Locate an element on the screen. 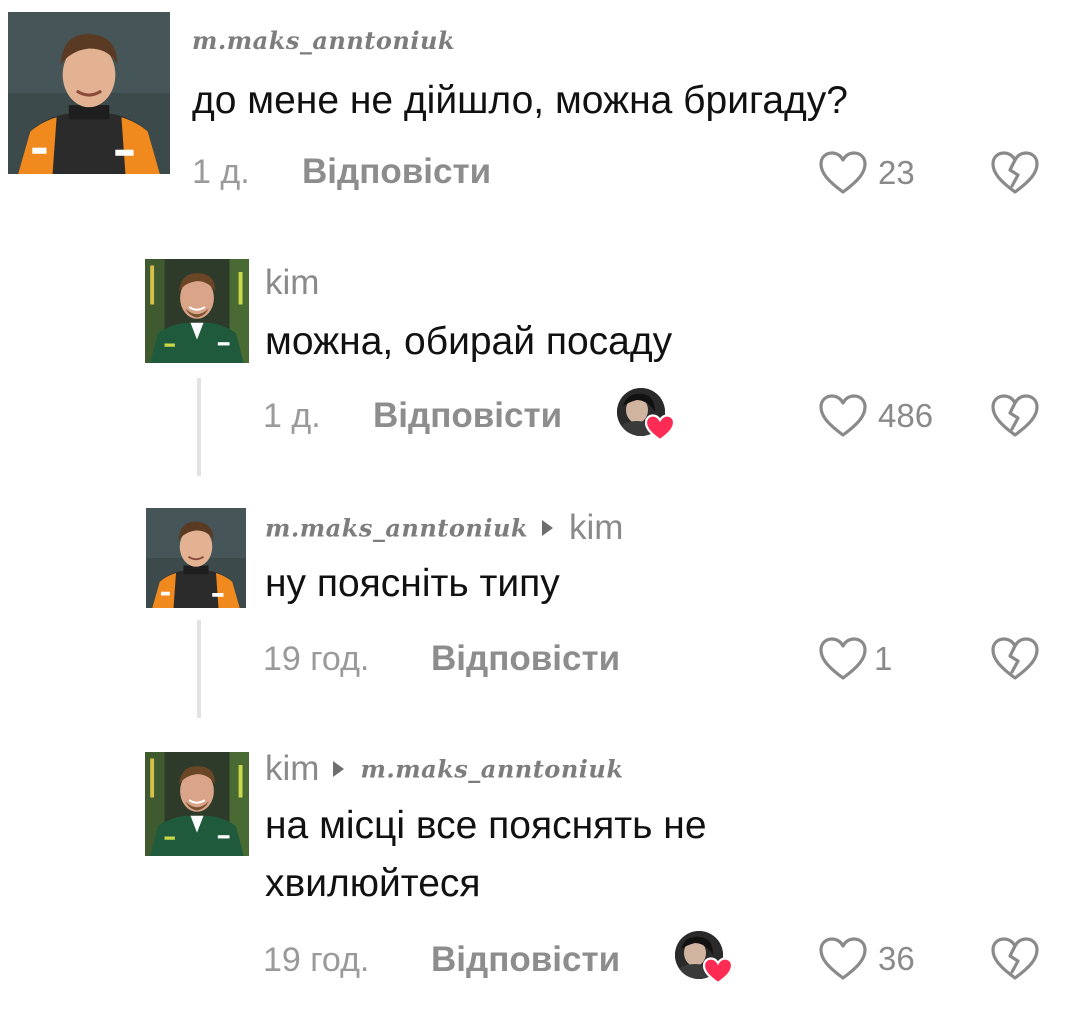 This screenshot has width=1080, height=1023. like-count: 486 is located at coordinates (906, 415).